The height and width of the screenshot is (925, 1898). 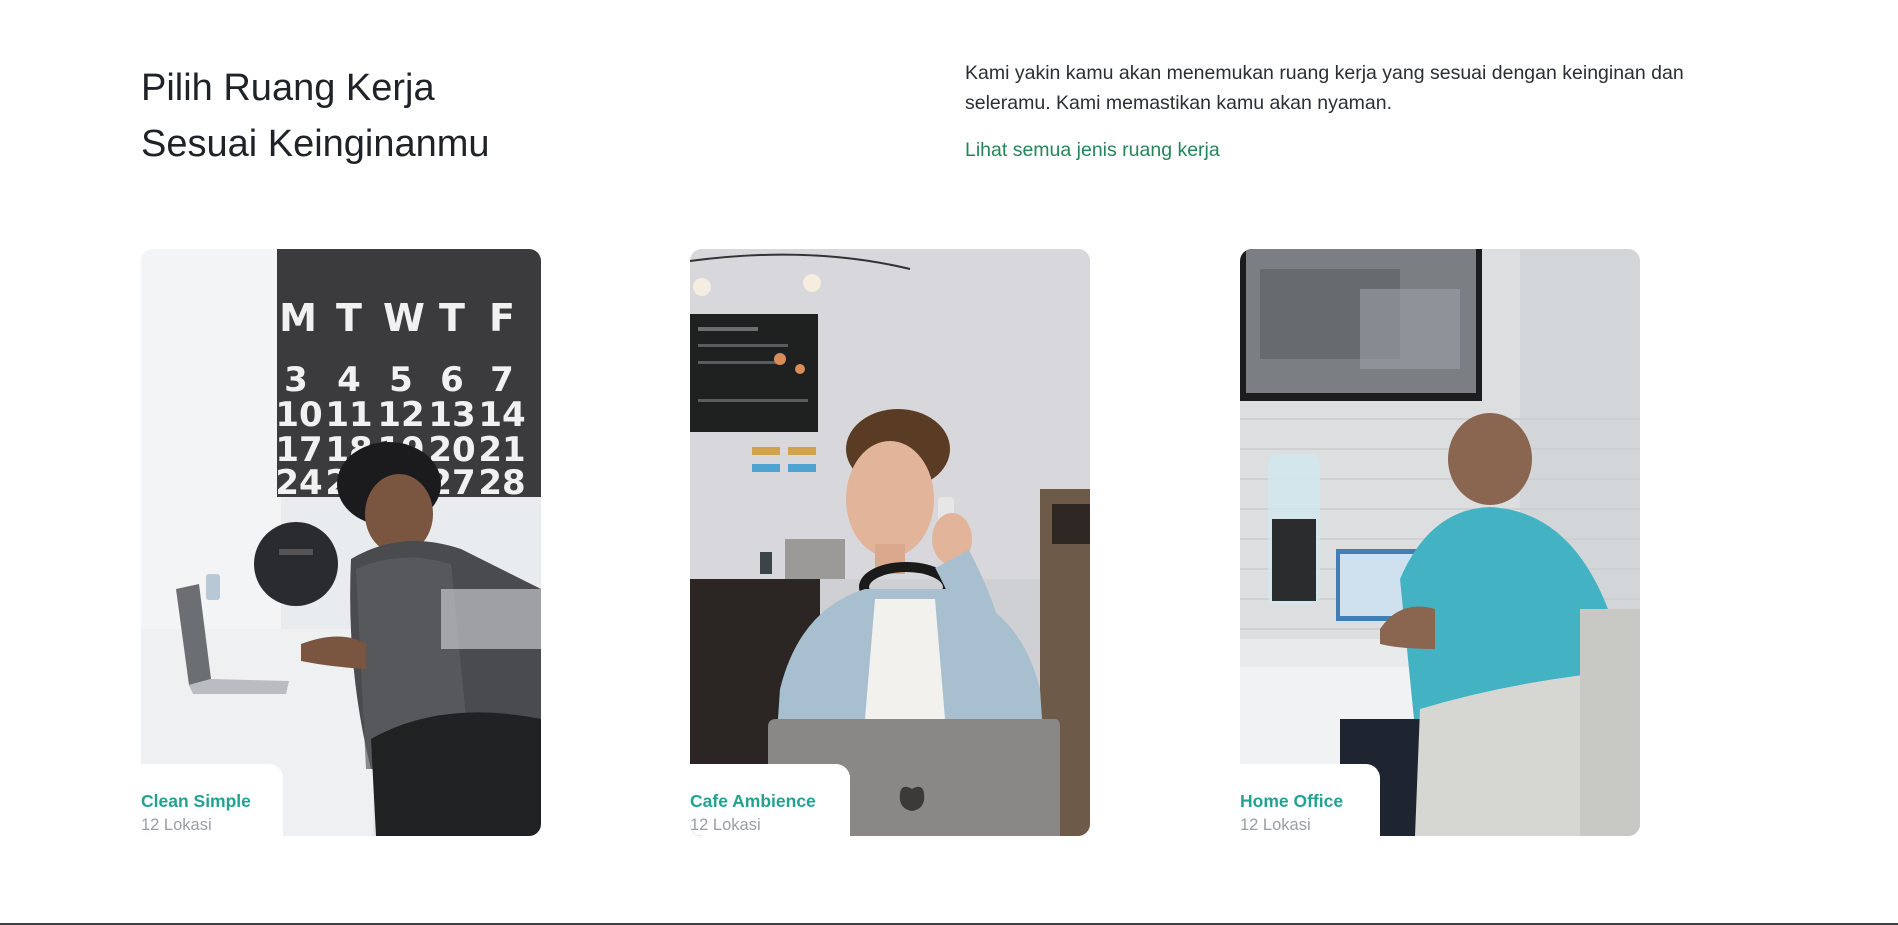 I want to click on workspace-name: Cafe Ambience, so click(x=753, y=801).